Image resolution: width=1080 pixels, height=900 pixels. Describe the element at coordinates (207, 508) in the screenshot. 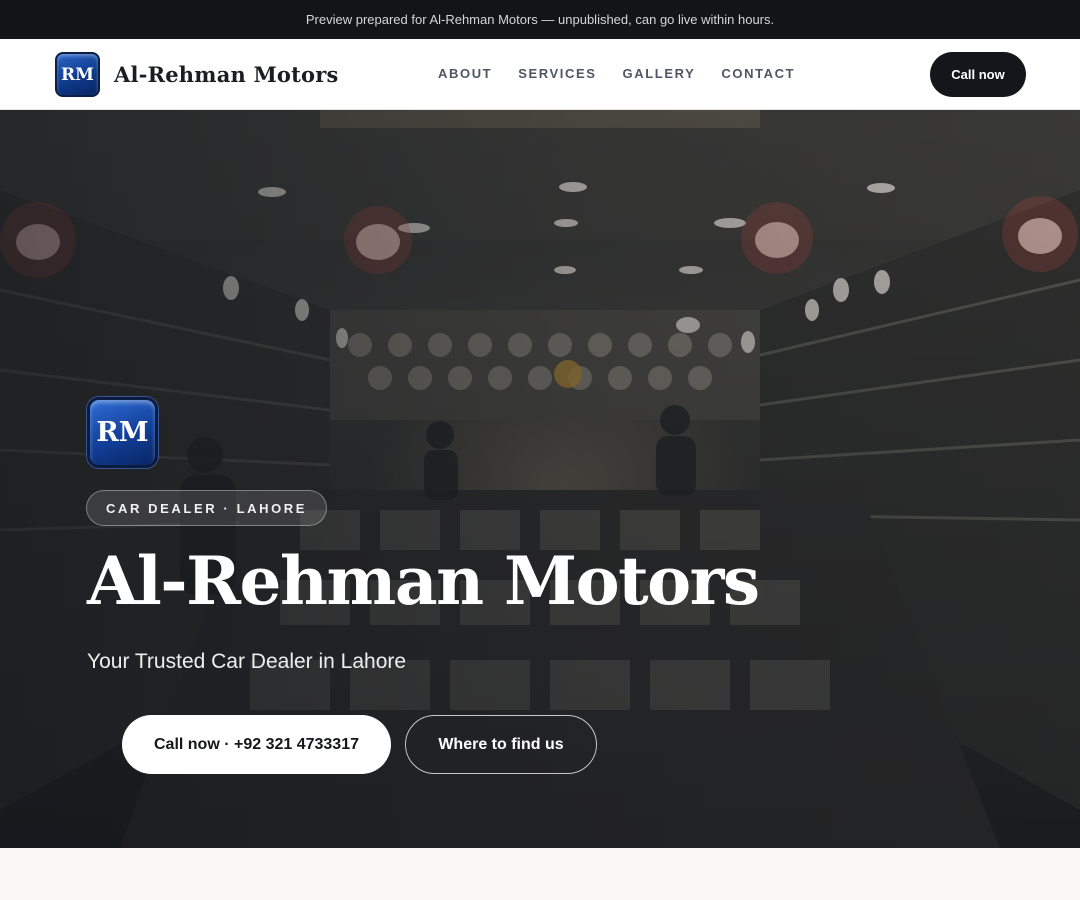

I see `category-tag: CAR DEALER · LAHORE` at that location.